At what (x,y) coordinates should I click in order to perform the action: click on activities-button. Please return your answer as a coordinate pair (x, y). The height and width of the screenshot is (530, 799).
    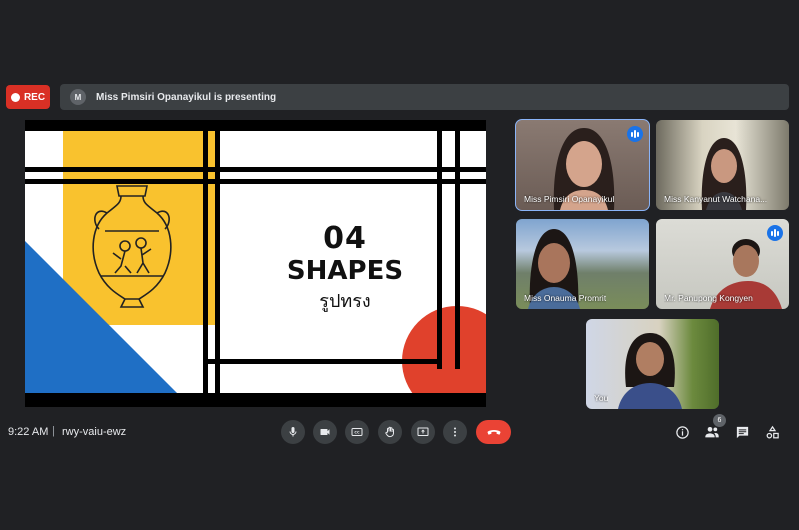
    Looking at the image, I should click on (772, 432).